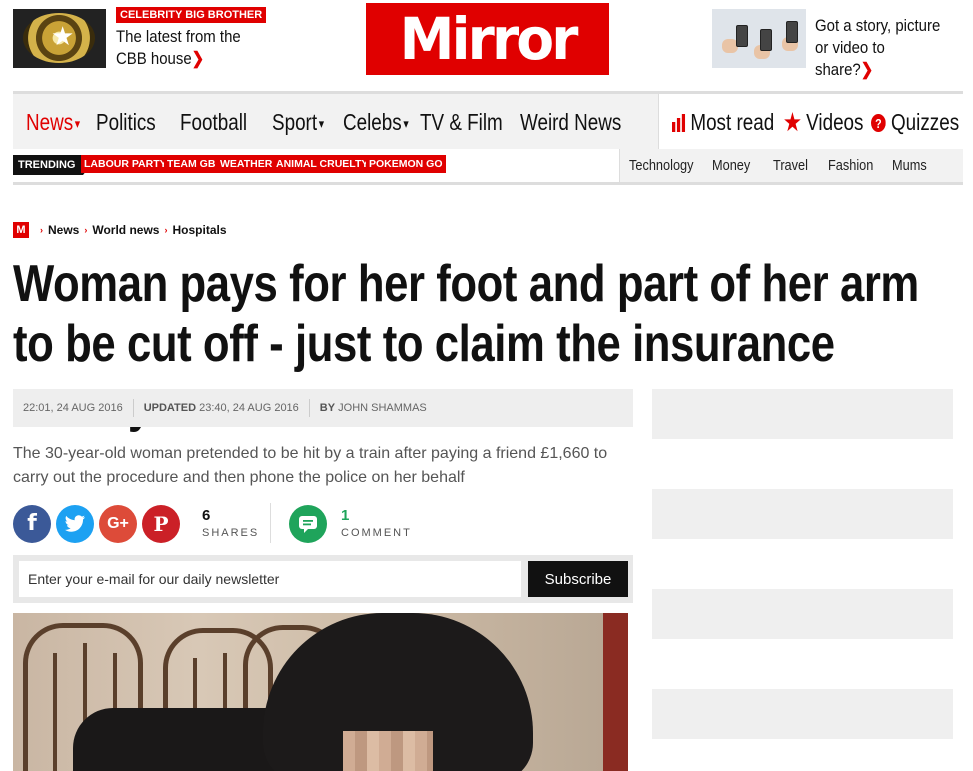 The width and height of the screenshot is (973, 771). What do you see at coordinates (308, 524) in the screenshot?
I see `comments-button` at bounding box center [308, 524].